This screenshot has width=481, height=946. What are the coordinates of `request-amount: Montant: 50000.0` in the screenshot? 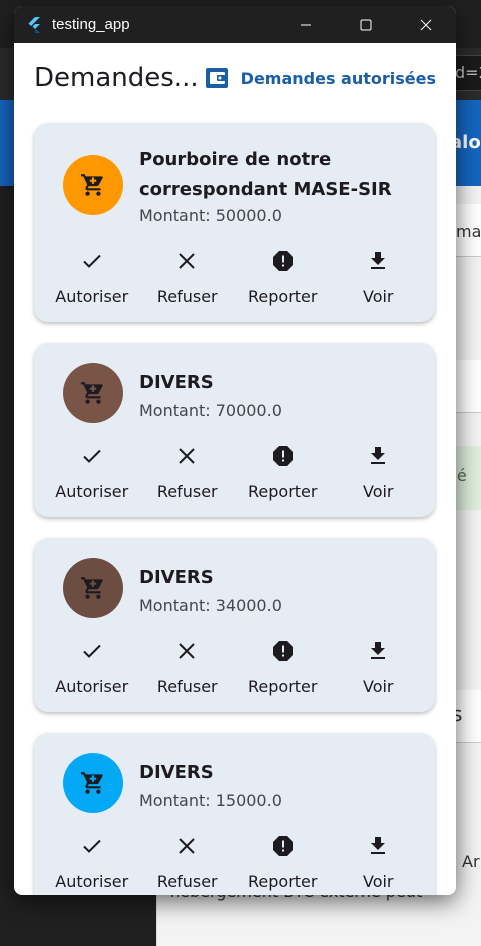 It's located at (210, 215).